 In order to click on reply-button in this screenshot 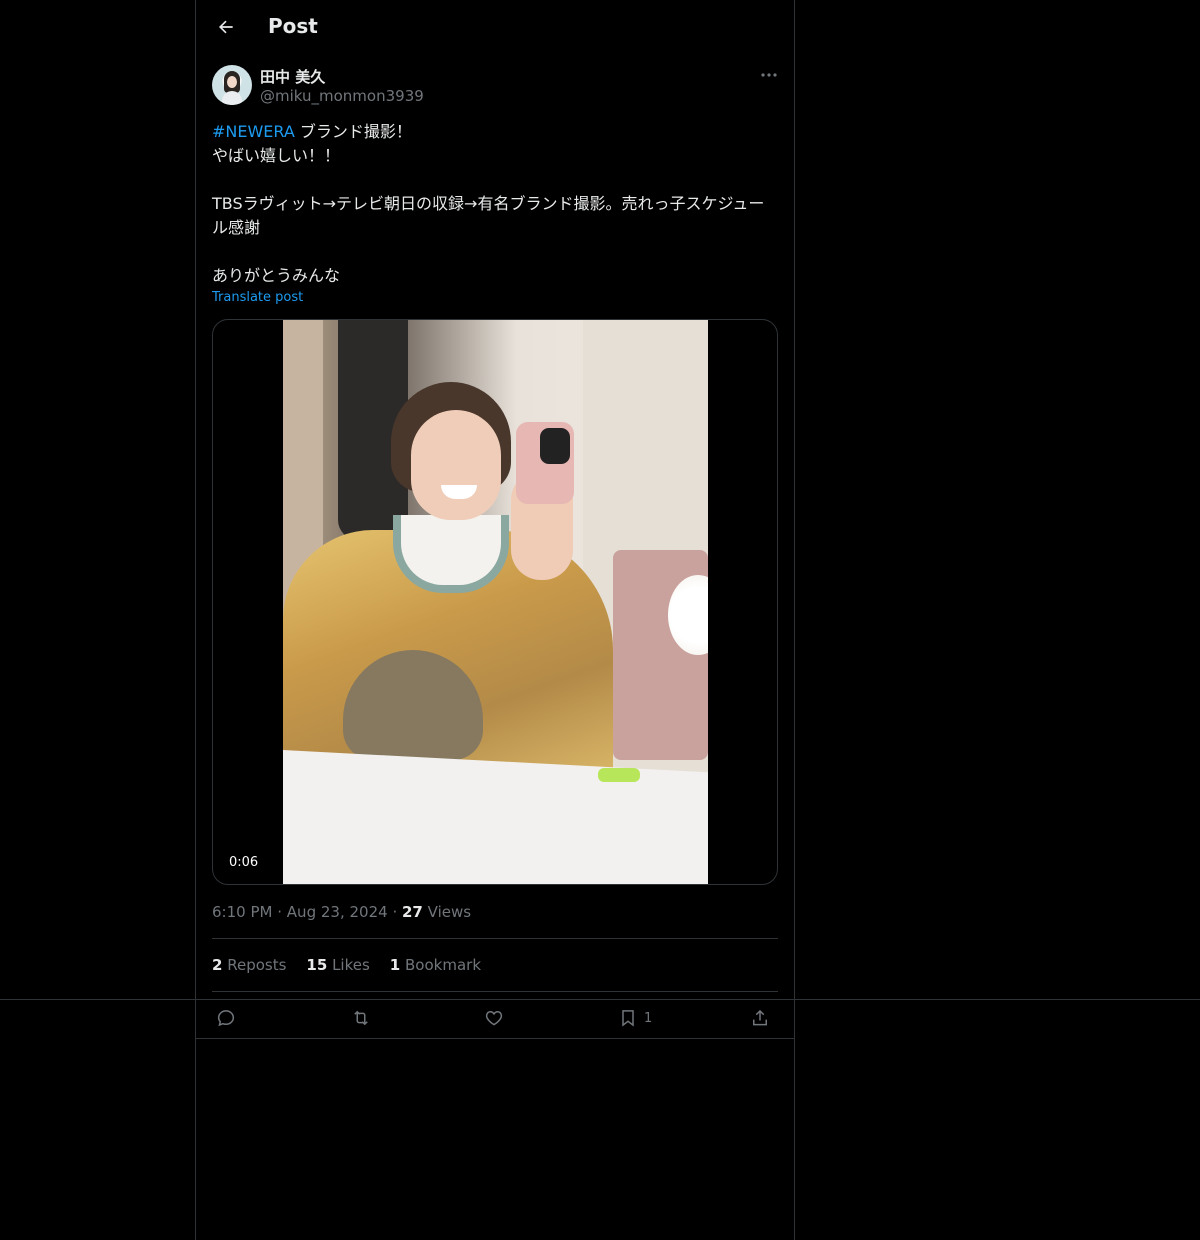, I will do `click(226, 1018)`.